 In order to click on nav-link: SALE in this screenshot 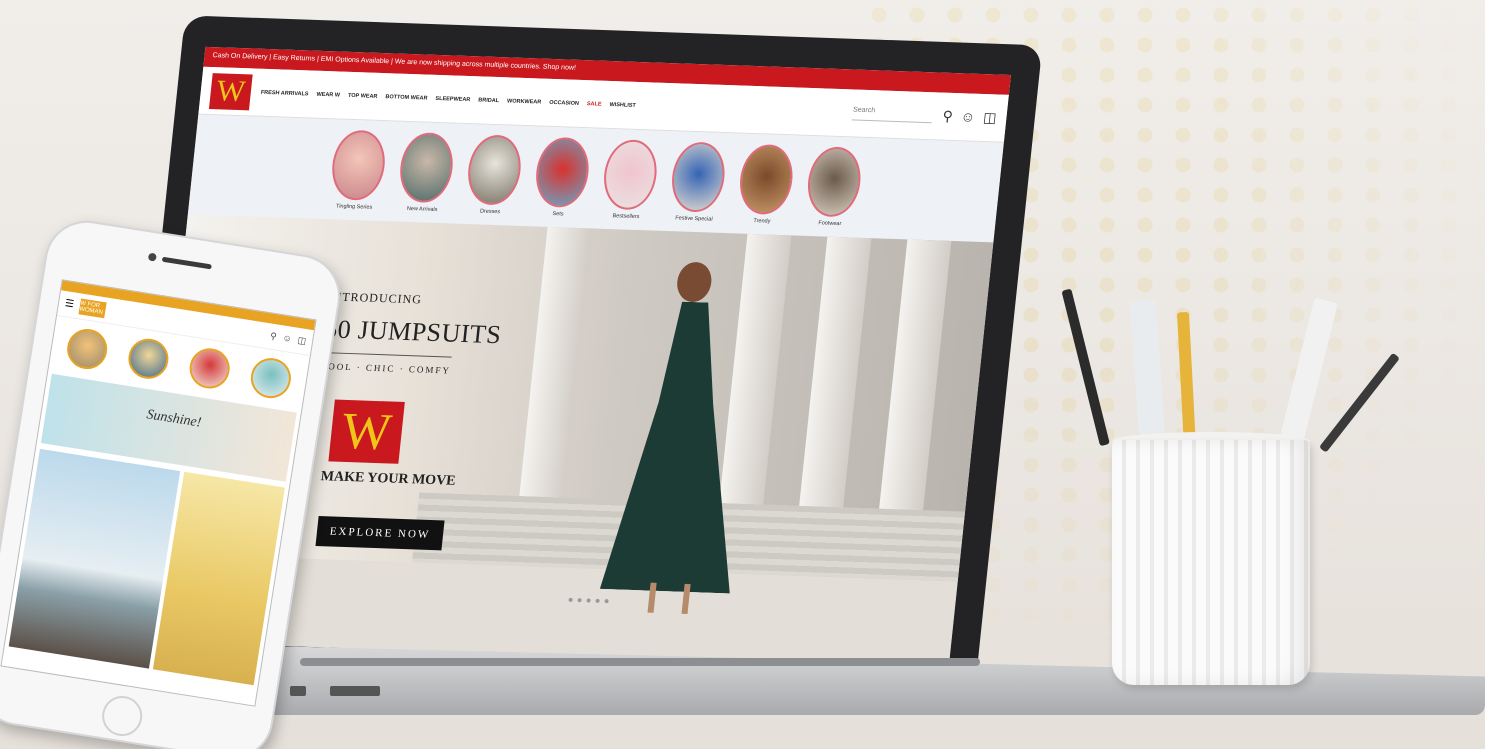, I will do `click(594, 104)`.